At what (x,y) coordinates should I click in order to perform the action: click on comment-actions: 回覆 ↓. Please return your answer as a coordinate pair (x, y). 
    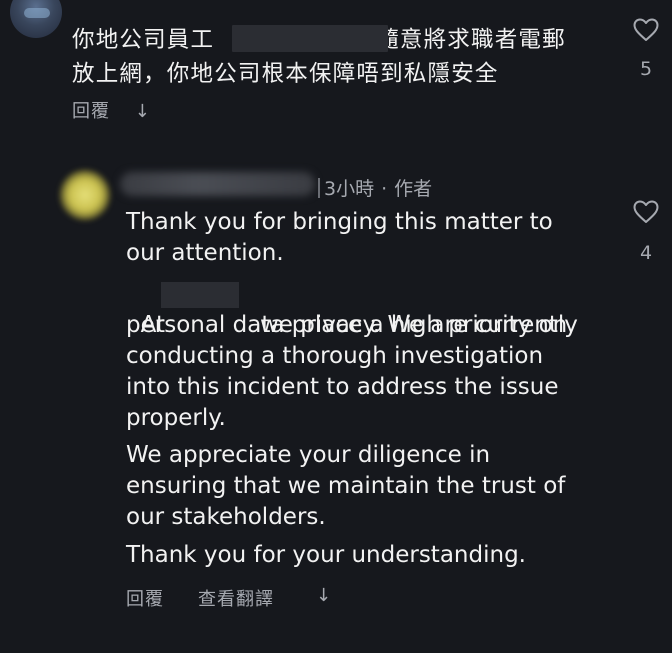
    Looking at the image, I should click on (111, 110).